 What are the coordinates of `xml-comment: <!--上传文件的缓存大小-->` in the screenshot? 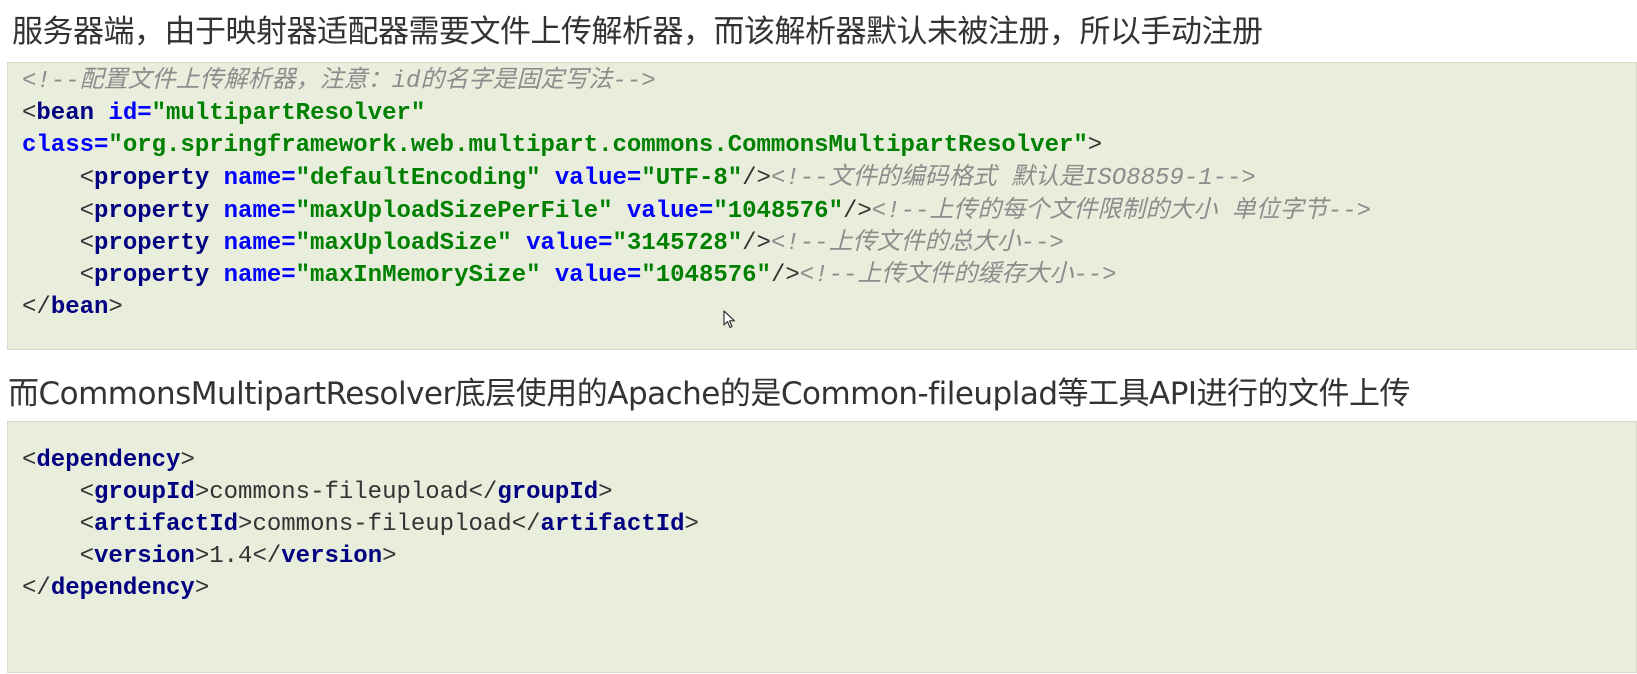 It's located at (958, 275).